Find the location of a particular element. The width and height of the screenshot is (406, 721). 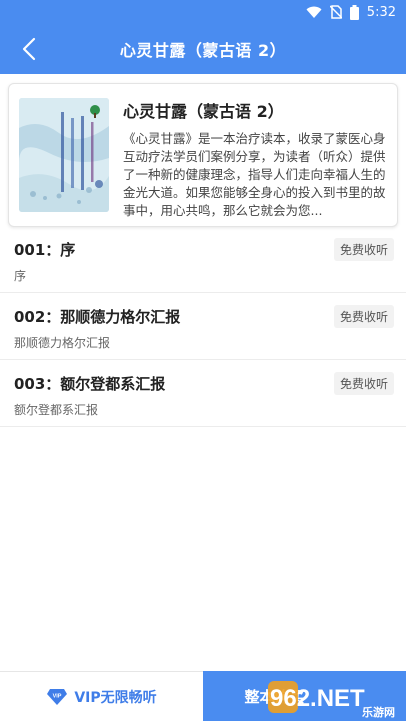

app-bar: 心灵甘露（蒙古语 2） is located at coordinates (203, 49).